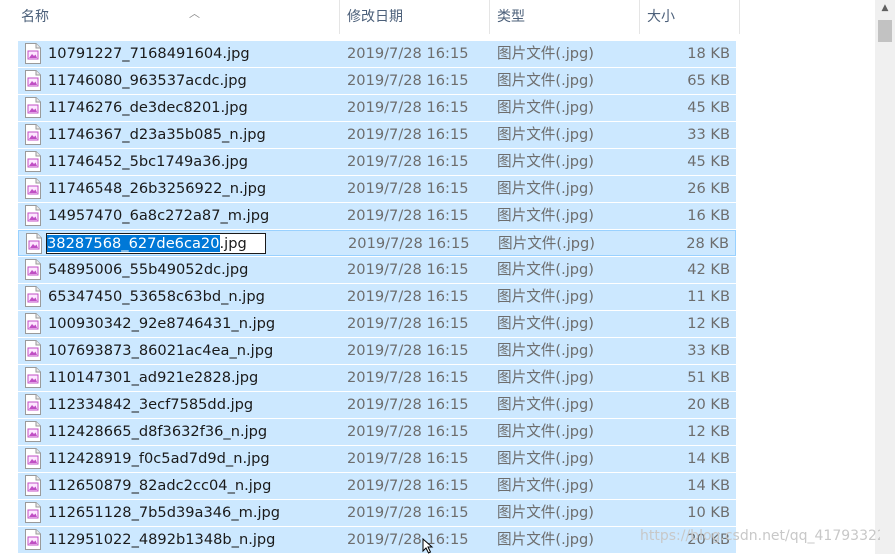 The height and width of the screenshot is (554, 895). Describe the element at coordinates (661, 17) in the screenshot. I see `header-size-label: 大小` at that location.